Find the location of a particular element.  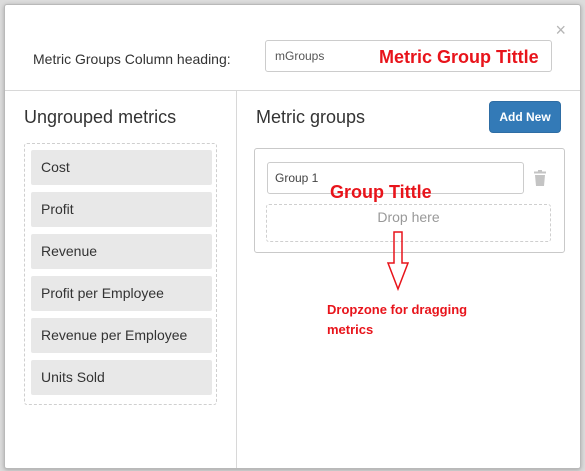

group-name-input: Group 1 Group Tittle is located at coordinates (395, 182).